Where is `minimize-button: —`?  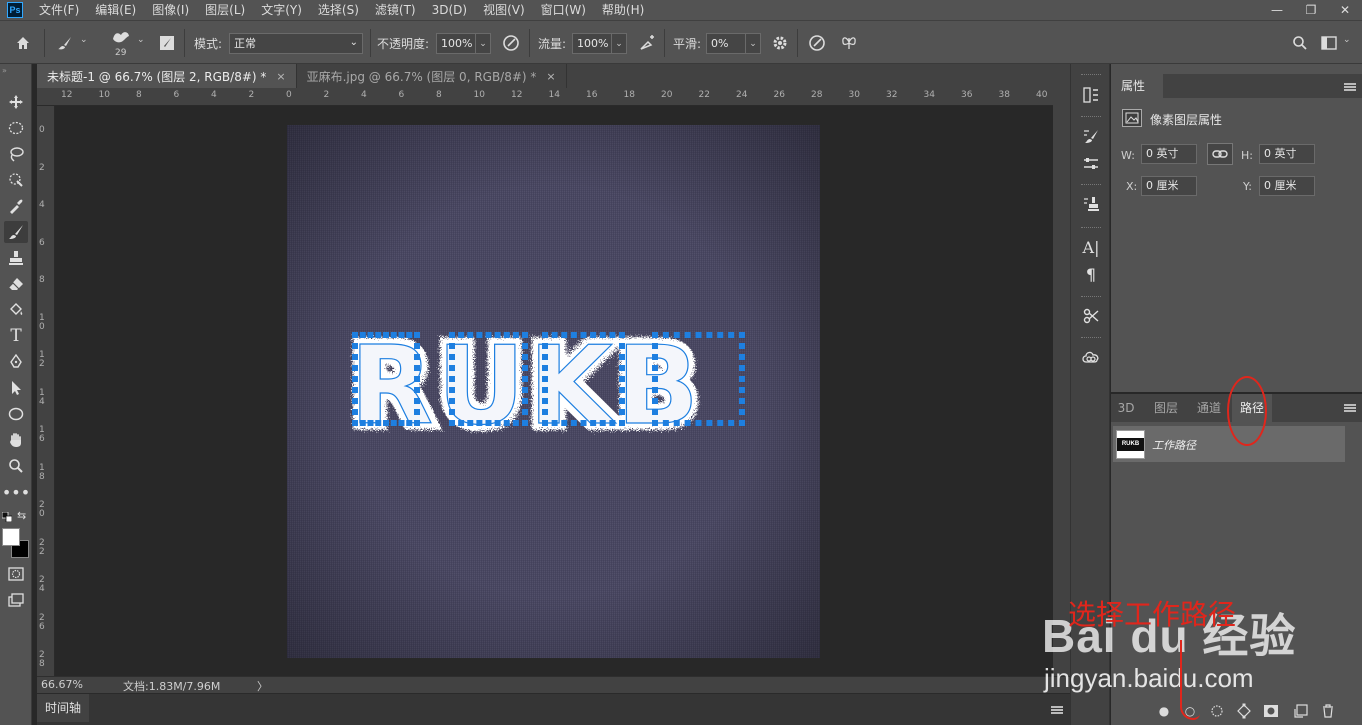
minimize-button: — is located at coordinates (1277, 10).